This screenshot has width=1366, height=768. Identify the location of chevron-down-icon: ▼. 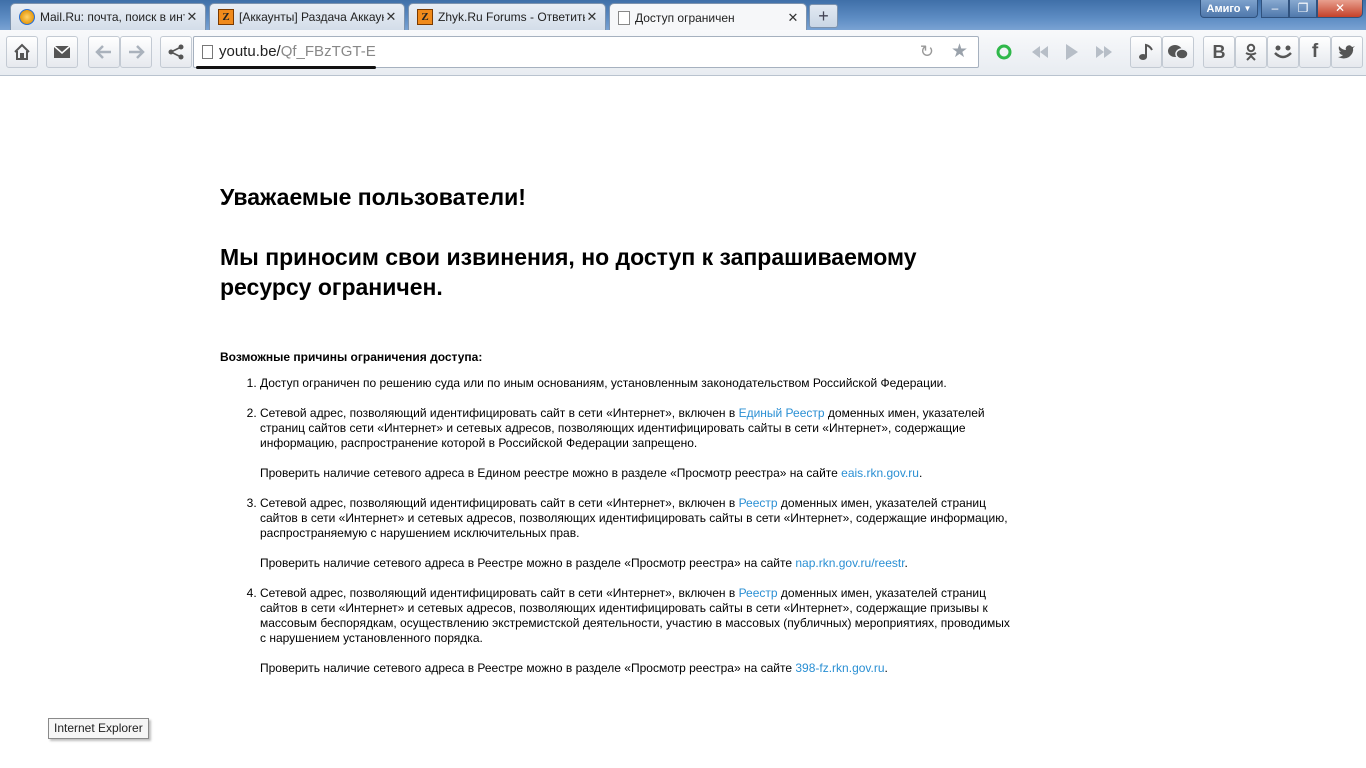
(1247, 8).